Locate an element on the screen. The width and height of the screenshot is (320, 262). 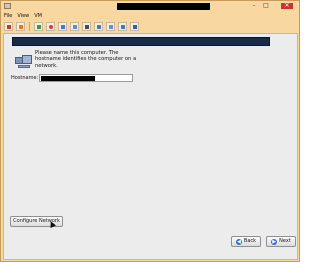
play-button is located at coordinates (38, 26).